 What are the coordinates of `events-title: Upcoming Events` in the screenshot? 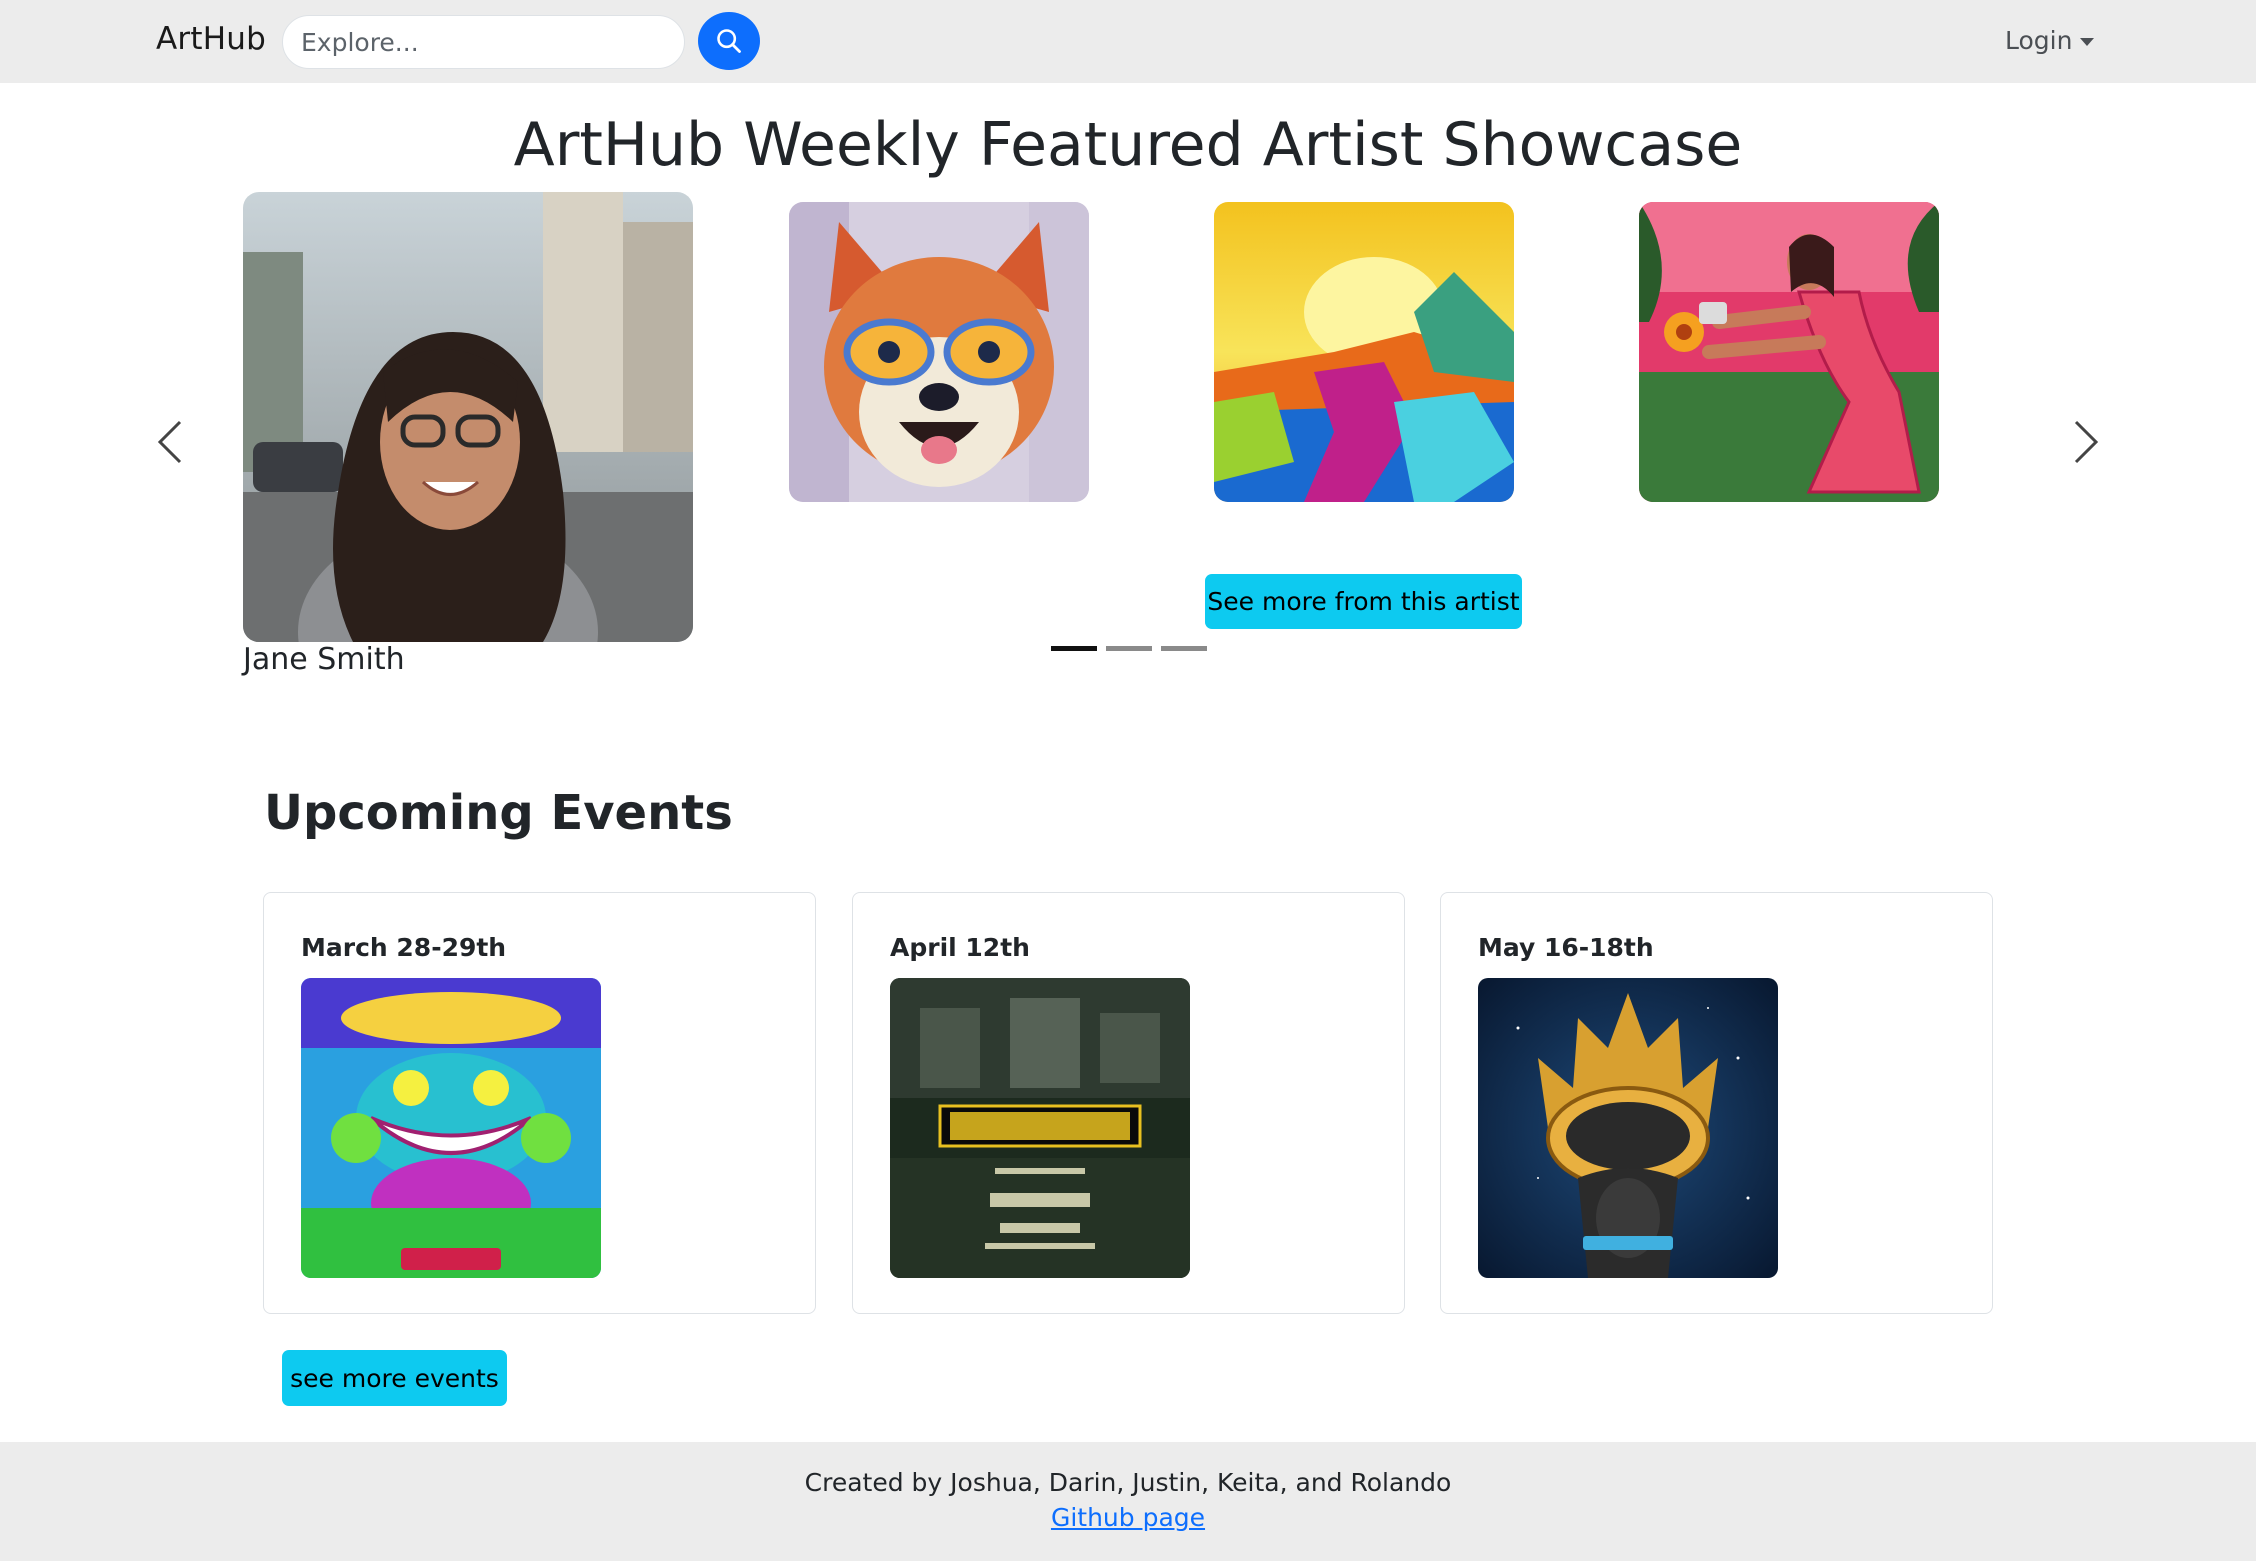 It's located at (498, 813).